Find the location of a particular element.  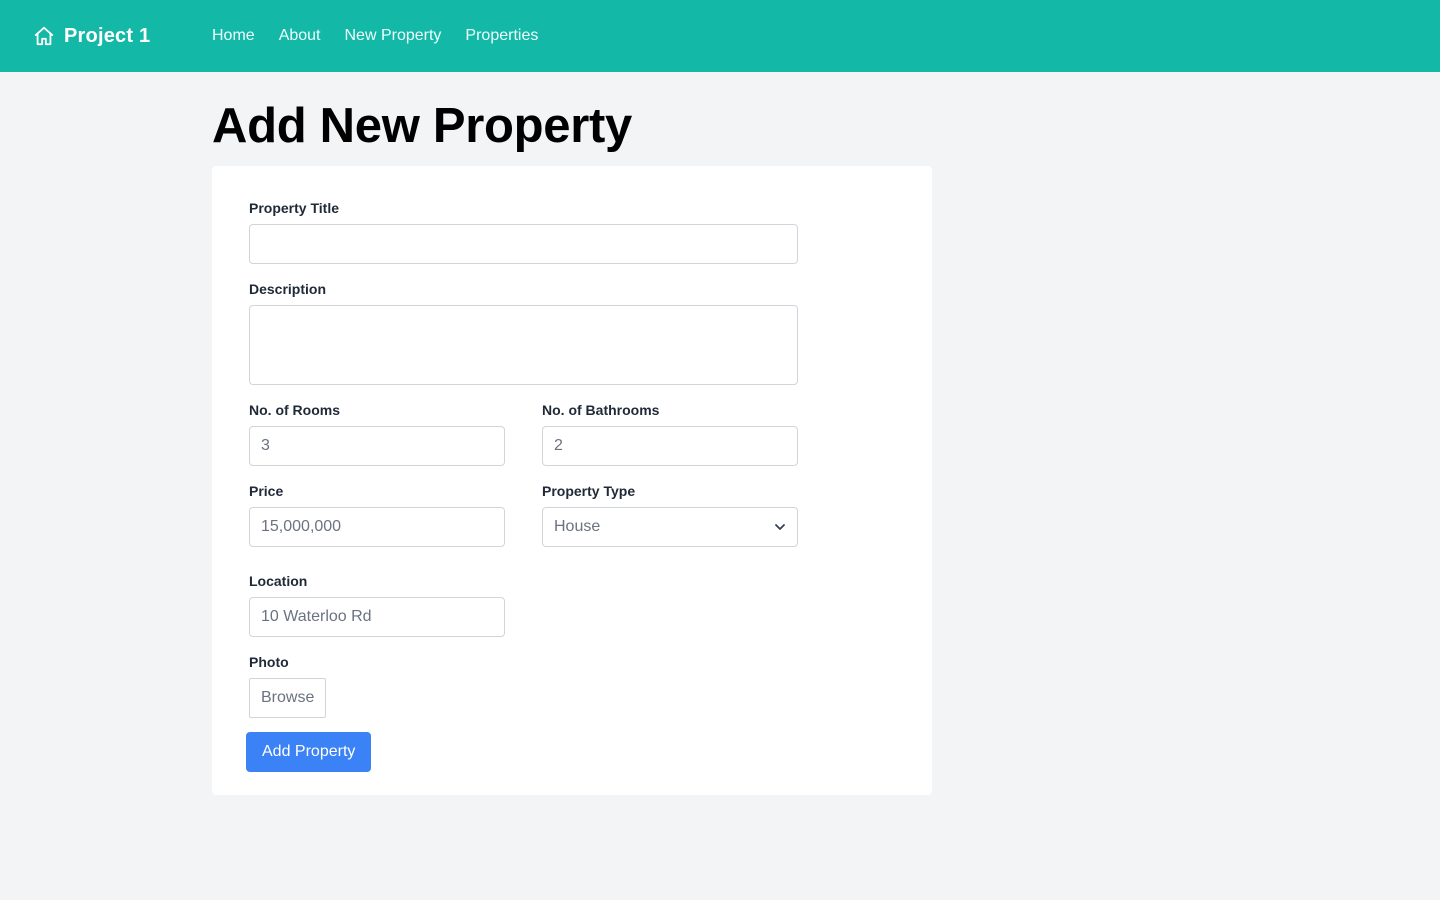

photo-label: Photo is located at coordinates (269, 662).